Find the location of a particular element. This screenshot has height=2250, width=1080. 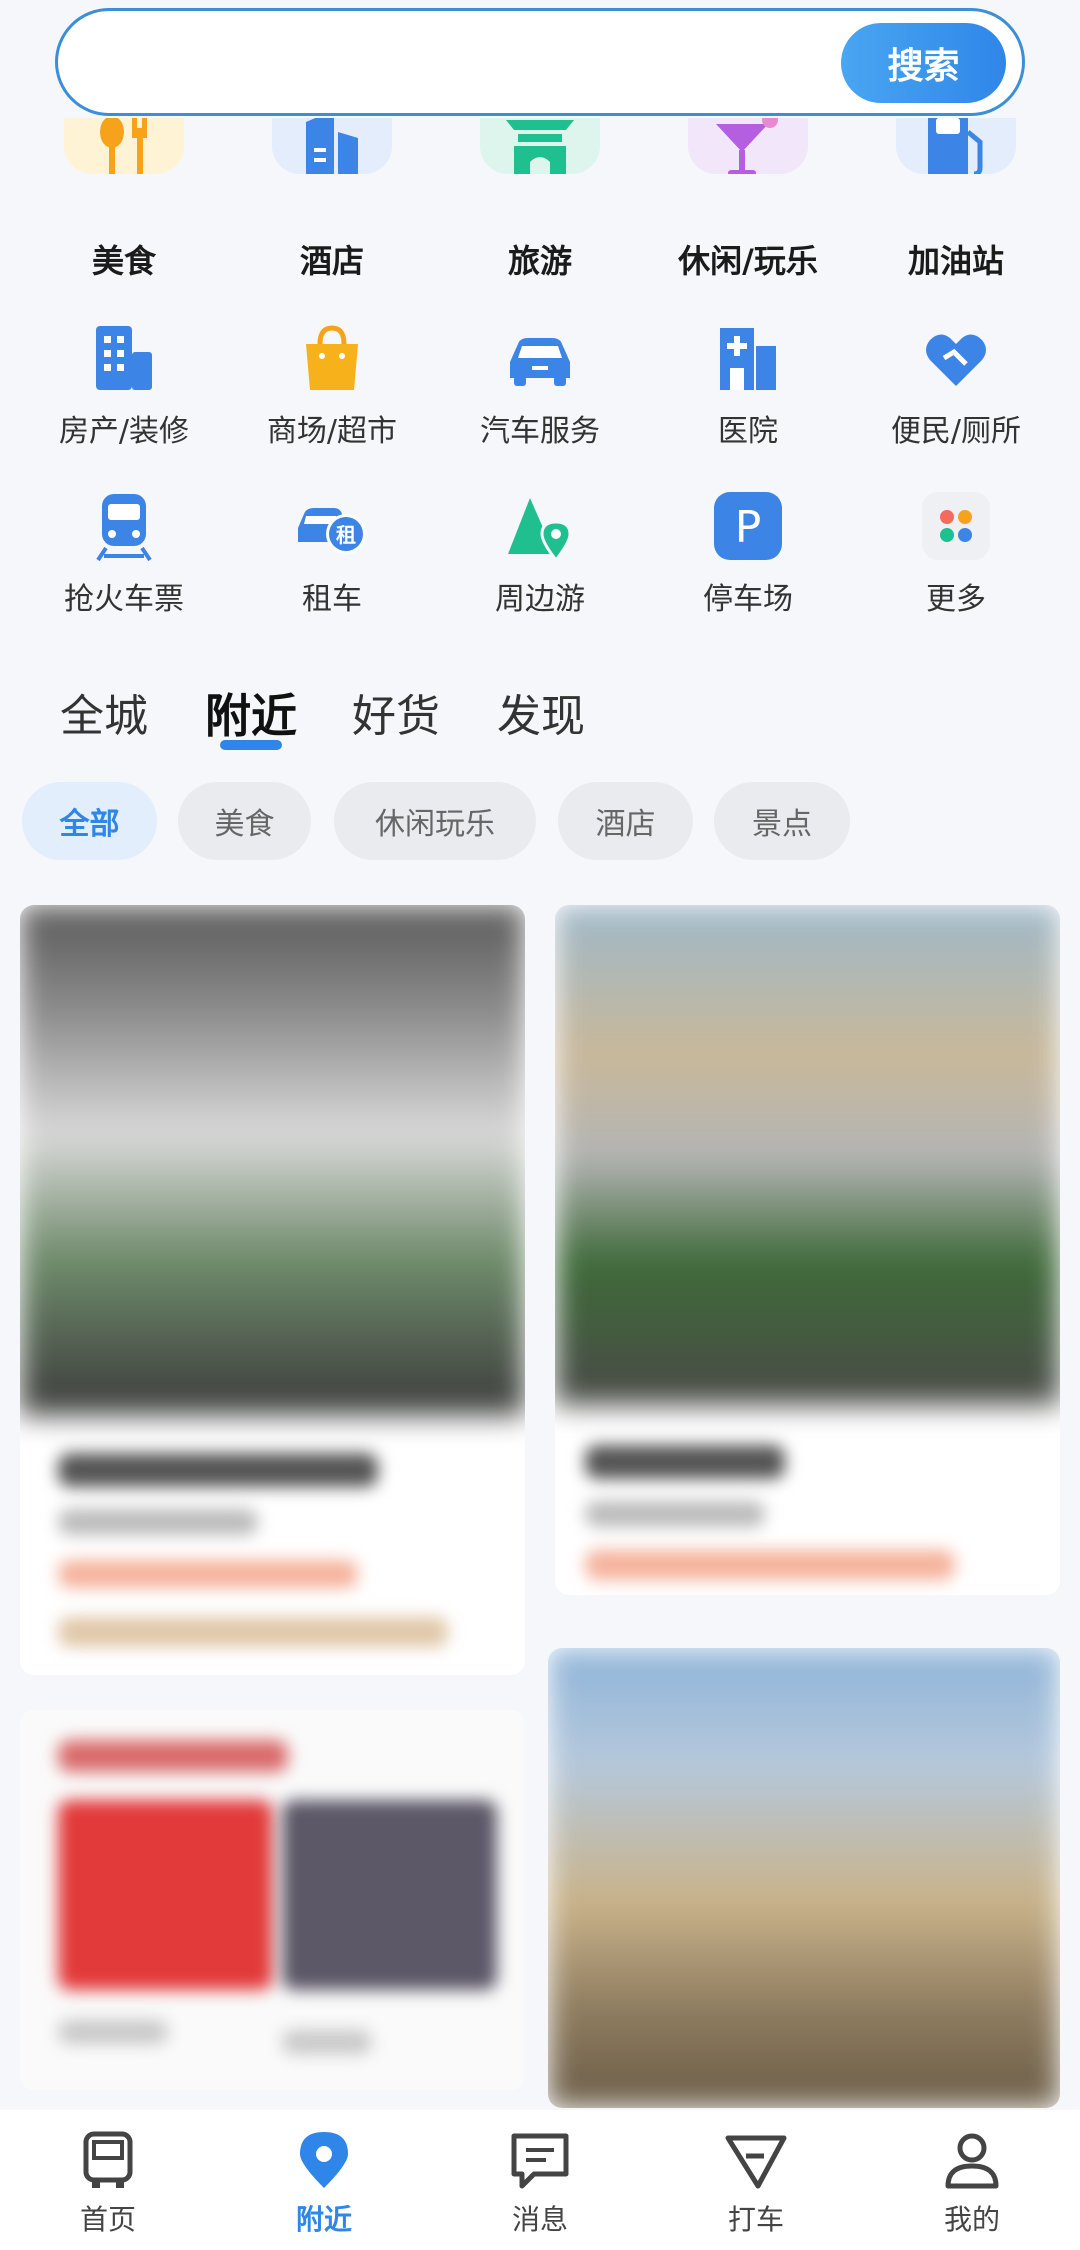

category-gas-station: 加油站 is located at coordinates (956, 203).